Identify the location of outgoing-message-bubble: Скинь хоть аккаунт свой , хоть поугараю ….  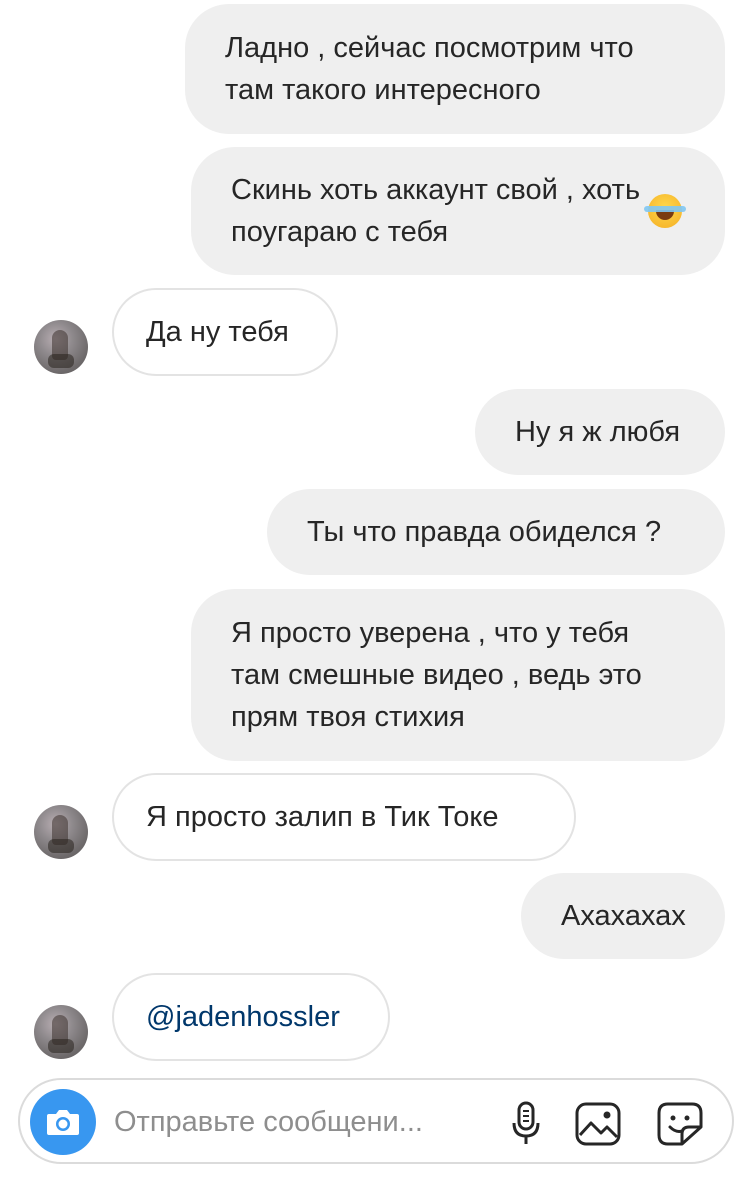
(458, 211).